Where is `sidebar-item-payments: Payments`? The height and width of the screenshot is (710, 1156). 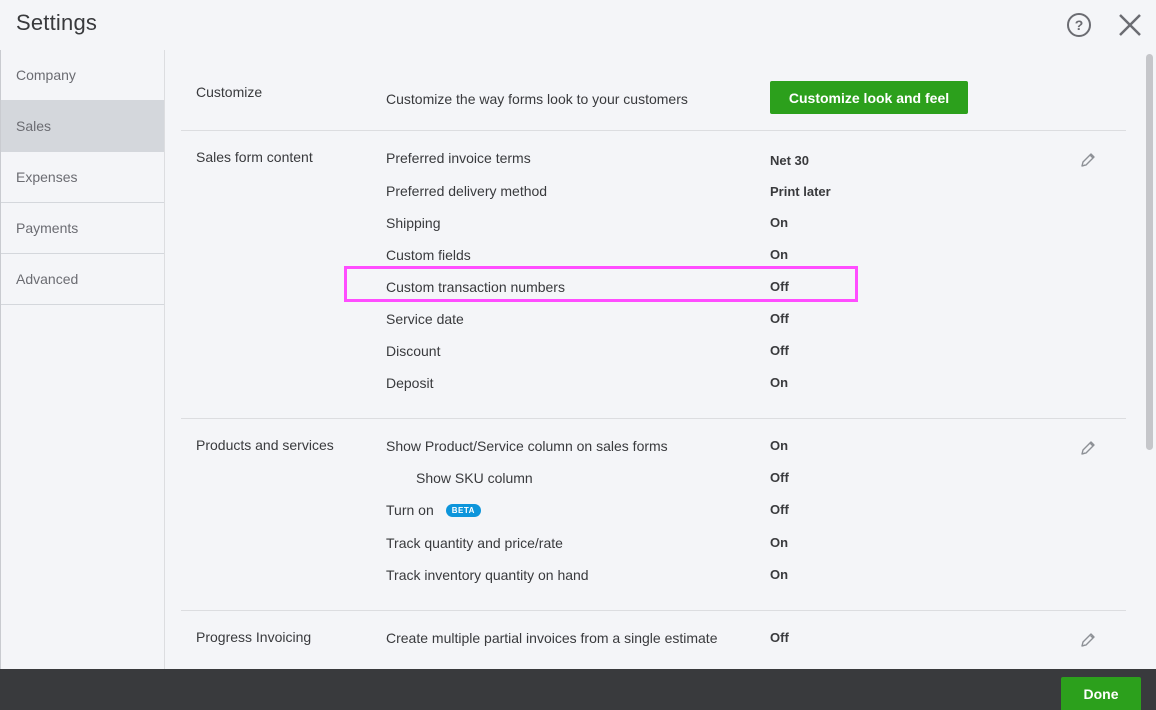 sidebar-item-payments: Payments is located at coordinates (82, 228).